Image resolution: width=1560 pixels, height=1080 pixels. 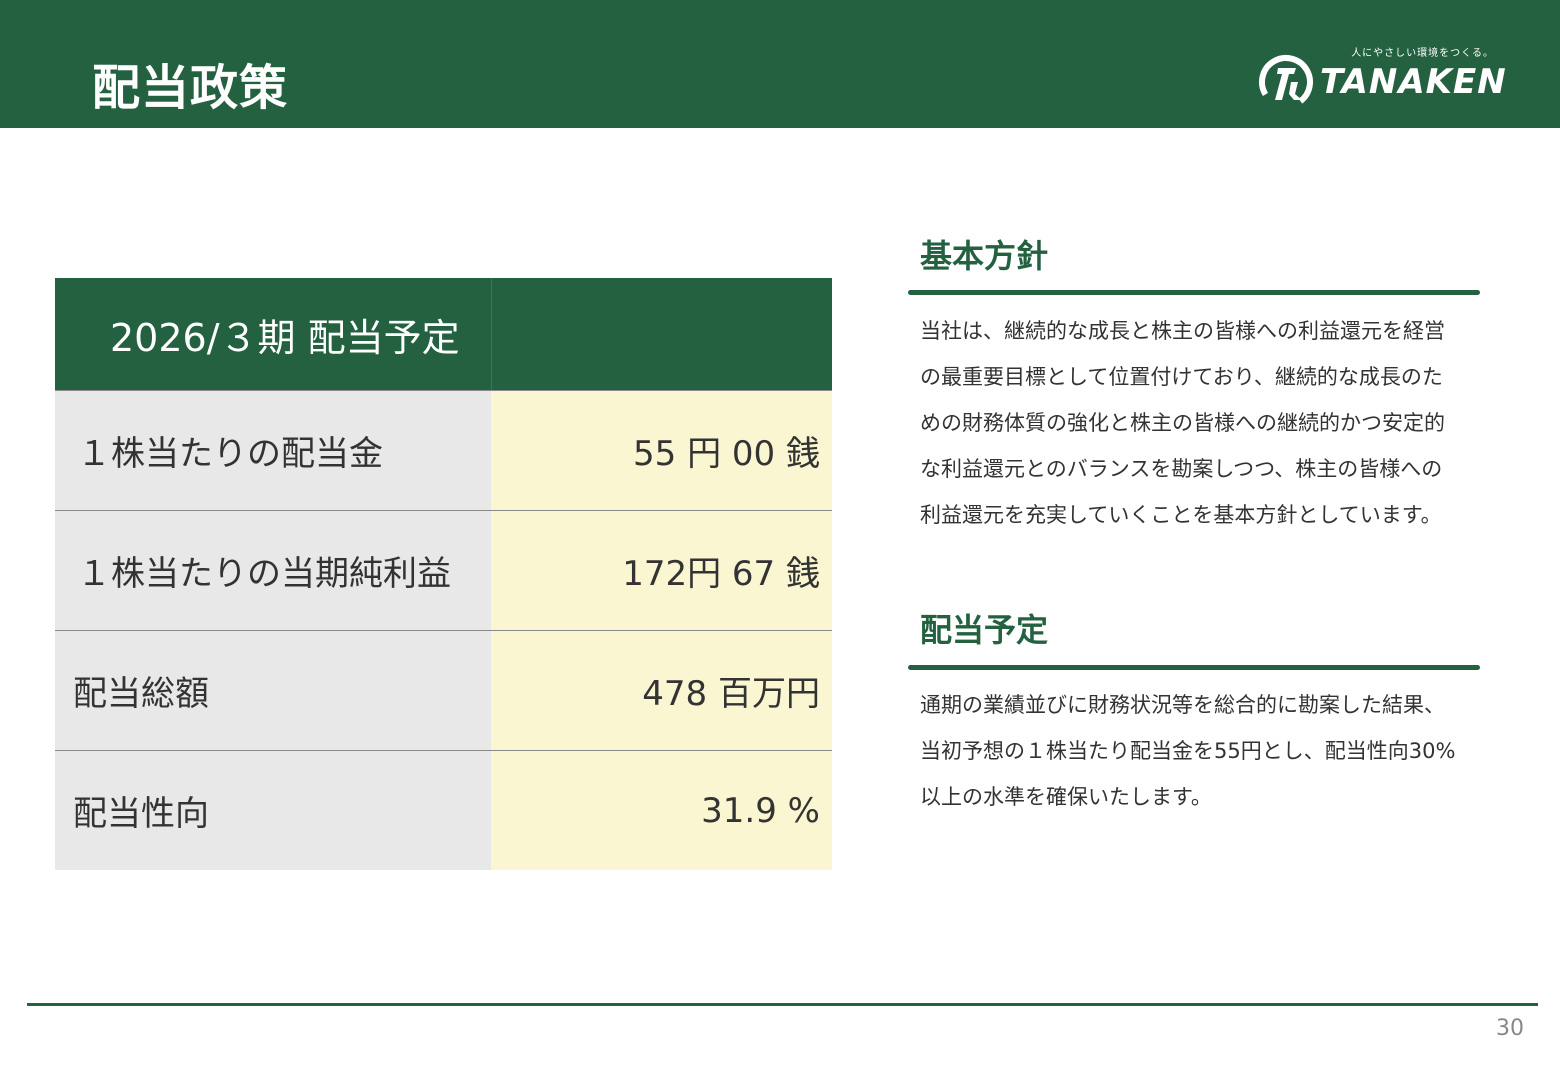 I want to click on table-row: １株当たりの配当金 55 円 00 銭, so click(x=443, y=450).